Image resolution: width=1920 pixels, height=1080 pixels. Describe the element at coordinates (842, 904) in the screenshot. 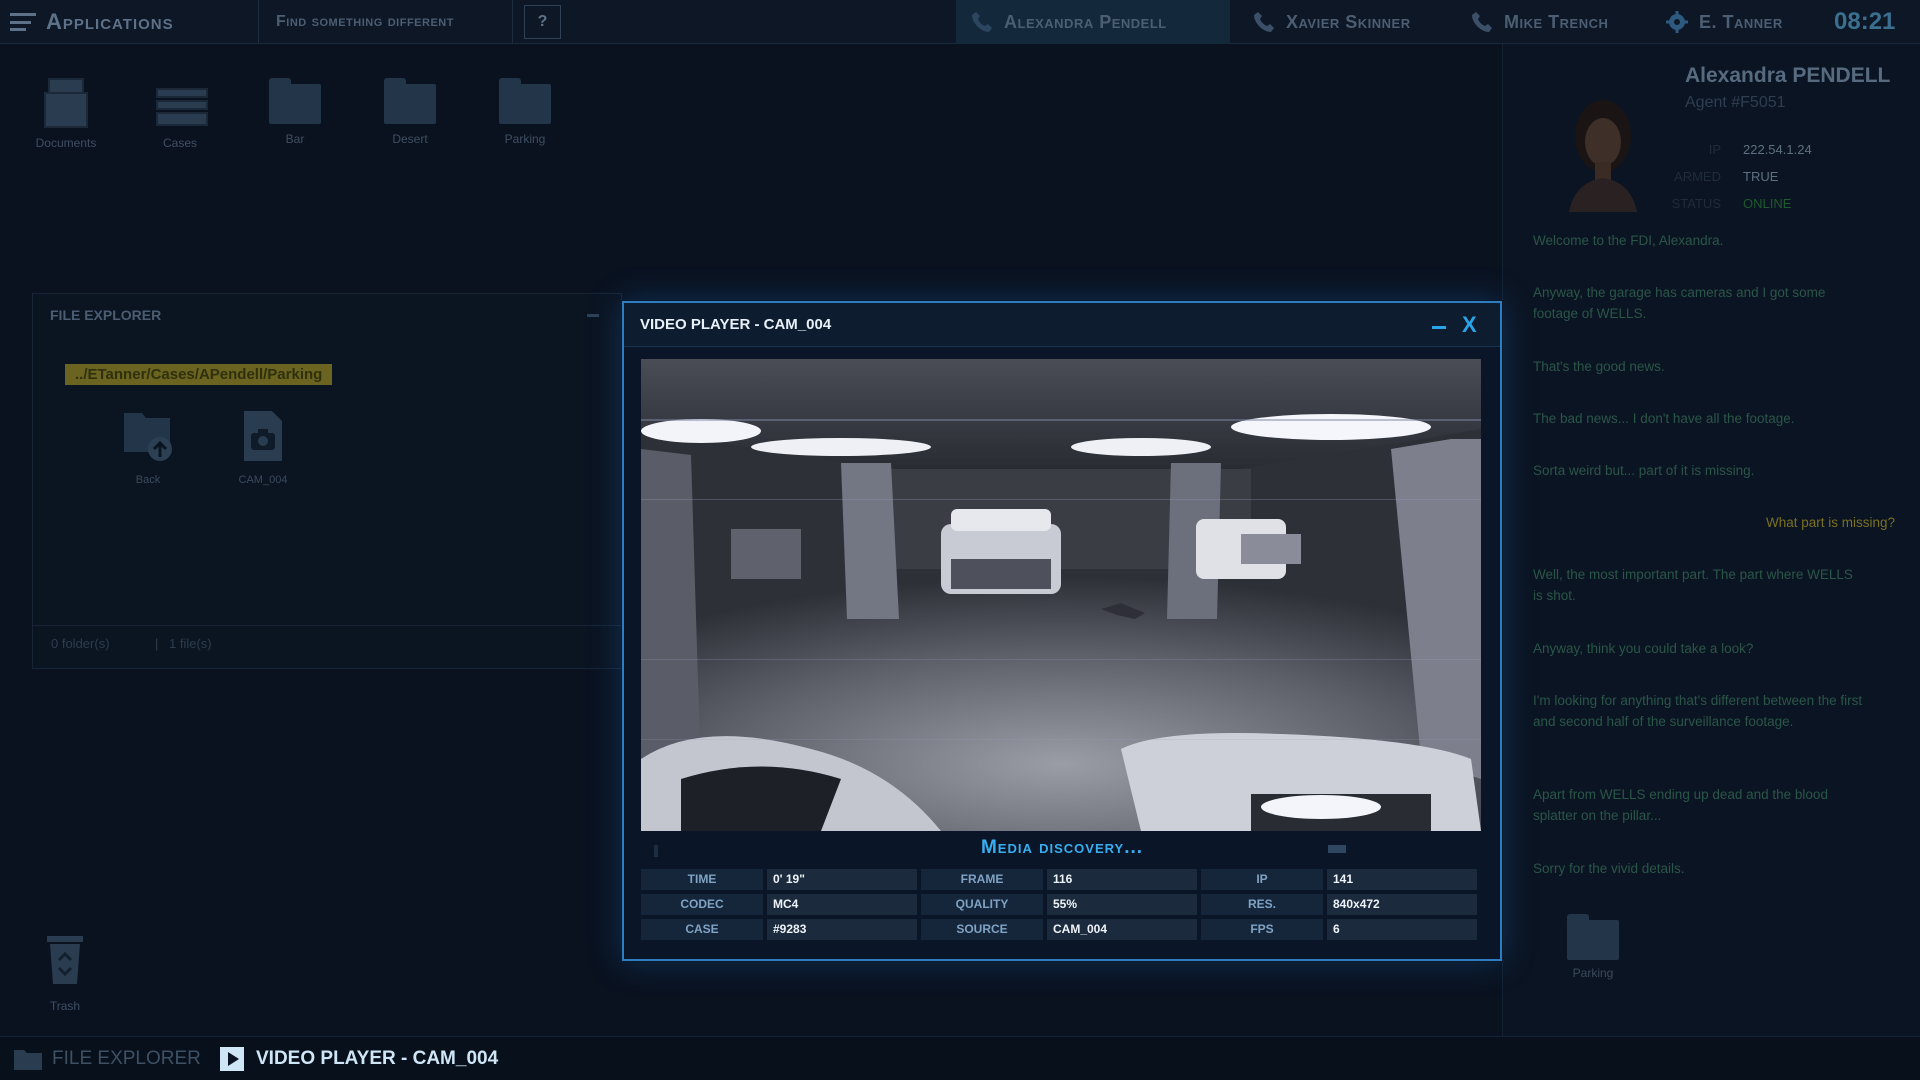

I see `field-value: MC4` at that location.